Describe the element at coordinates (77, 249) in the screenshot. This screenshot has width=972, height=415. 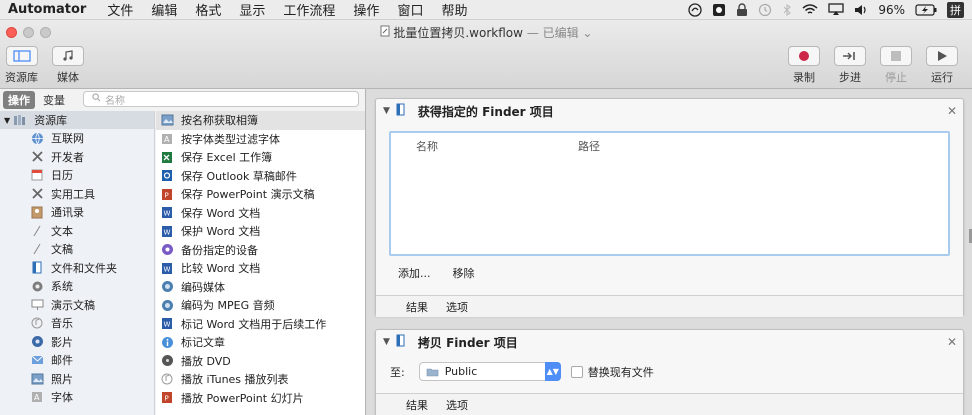
I see `library-item: 文稿` at that location.